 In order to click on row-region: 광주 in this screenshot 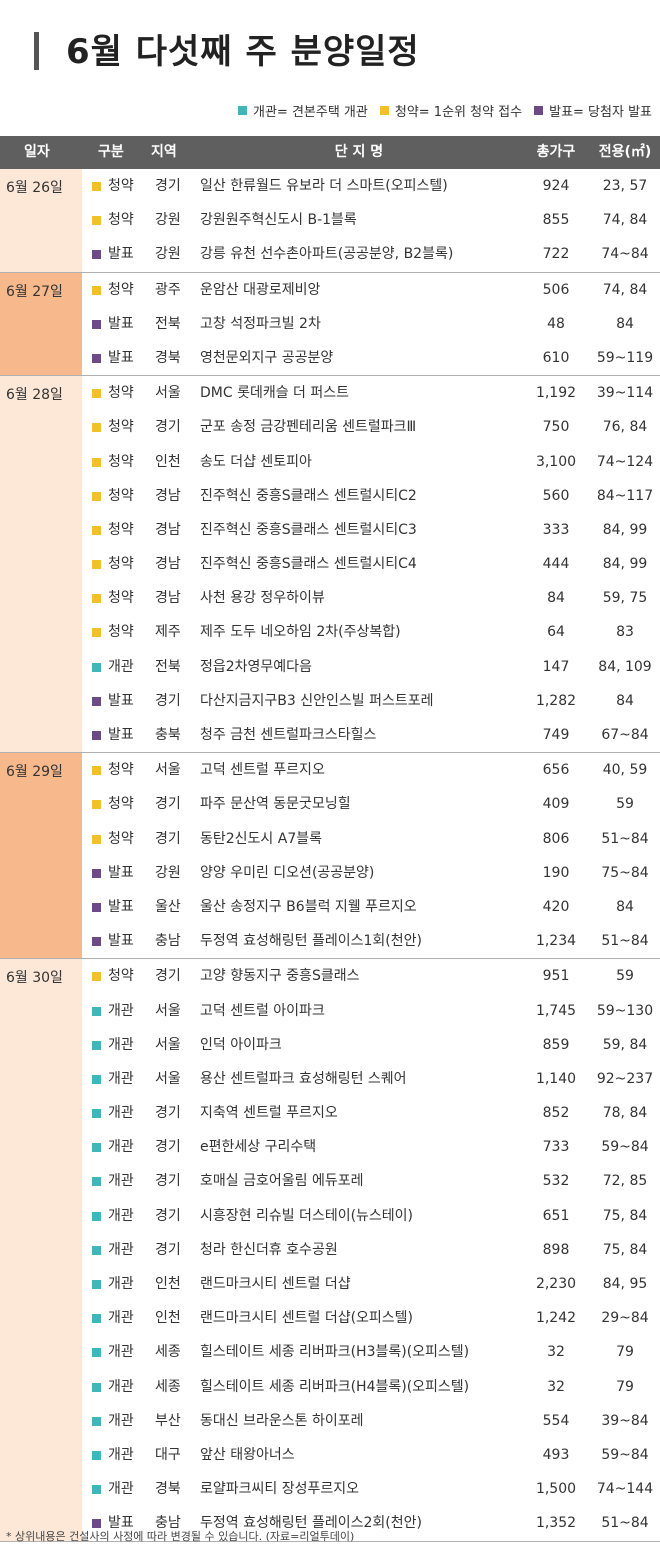, I will do `click(168, 289)`.